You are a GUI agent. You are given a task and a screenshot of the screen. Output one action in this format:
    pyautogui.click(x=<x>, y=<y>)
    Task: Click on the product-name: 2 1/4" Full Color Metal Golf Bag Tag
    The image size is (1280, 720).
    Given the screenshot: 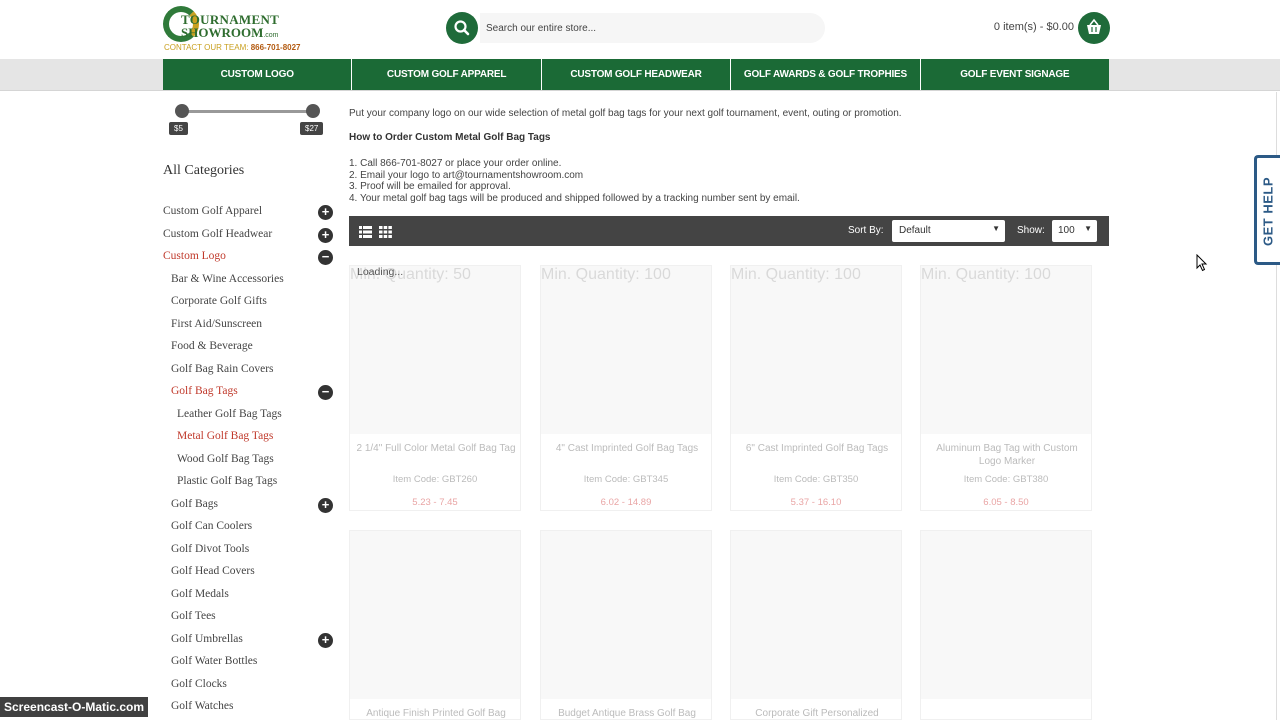 What is the action you would take?
    pyautogui.click(x=436, y=448)
    